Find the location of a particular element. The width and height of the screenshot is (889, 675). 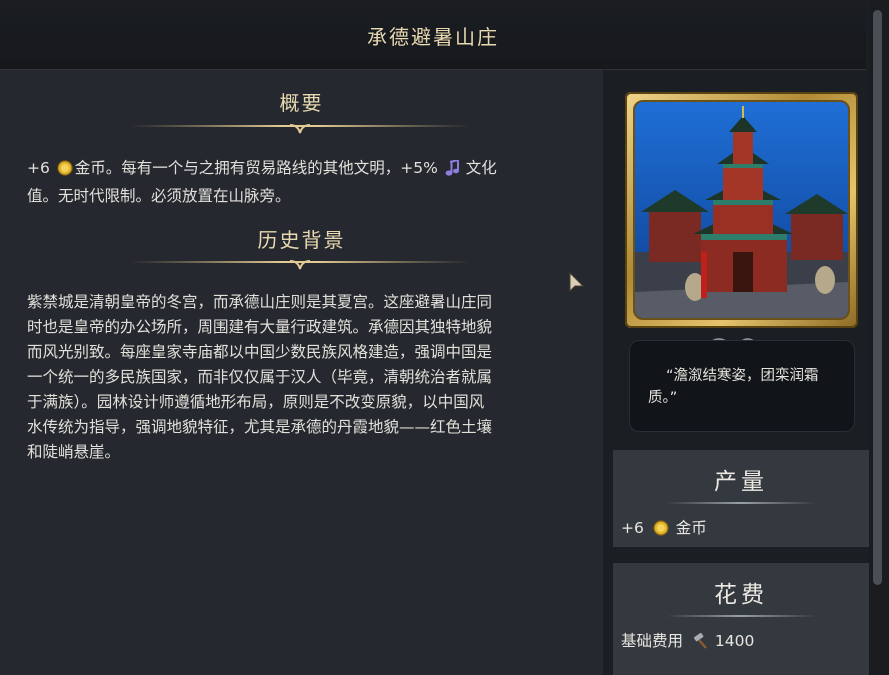

summary-gold-amount: +6 is located at coordinates (38, 168).